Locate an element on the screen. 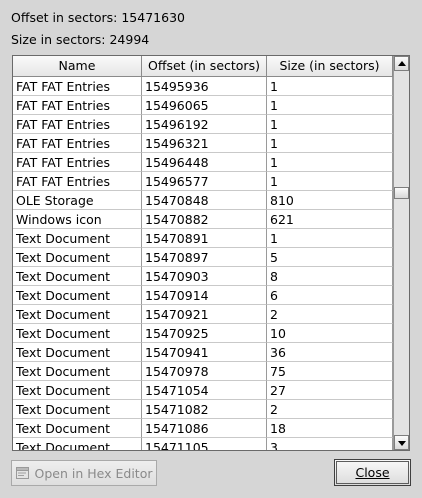 The width and height of the screenshot is (422, 498). table-row: Text Document 15471082 2 is located at coordinates (203, 409).